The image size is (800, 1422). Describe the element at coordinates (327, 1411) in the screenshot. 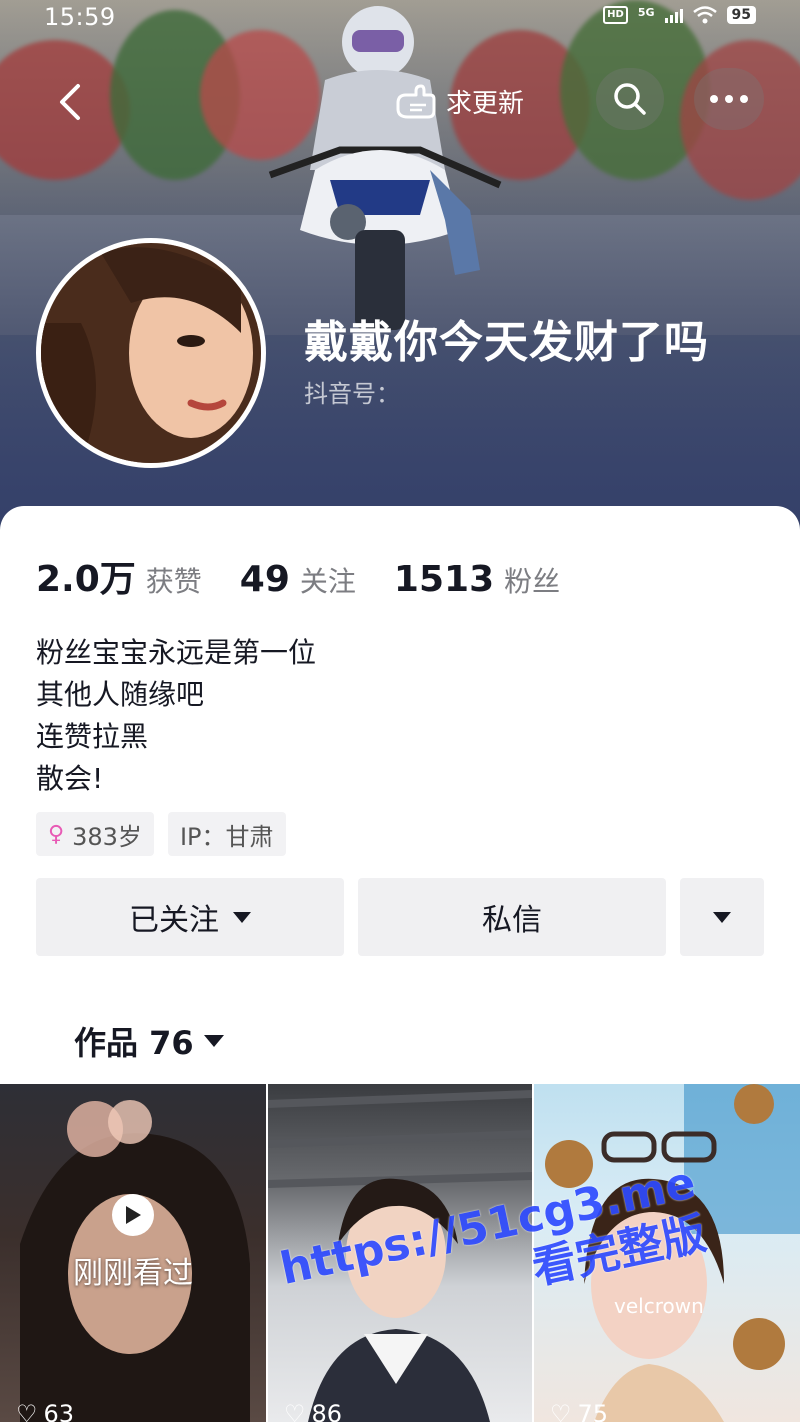

I see `likes-count: 86` at that location.